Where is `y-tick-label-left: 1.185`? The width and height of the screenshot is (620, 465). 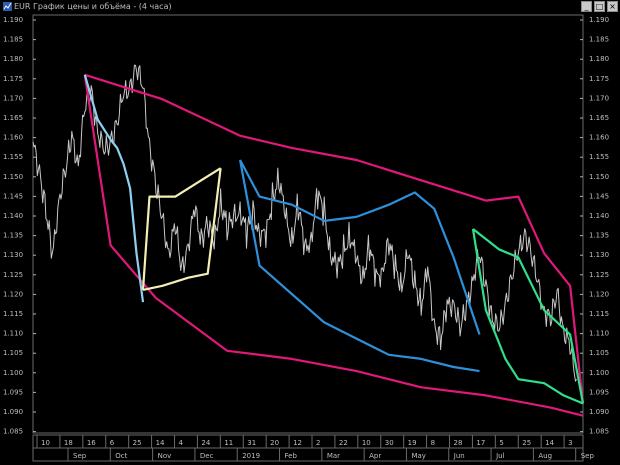 y-tick-label-left: 1.185 is located at coordinates (13, 40).